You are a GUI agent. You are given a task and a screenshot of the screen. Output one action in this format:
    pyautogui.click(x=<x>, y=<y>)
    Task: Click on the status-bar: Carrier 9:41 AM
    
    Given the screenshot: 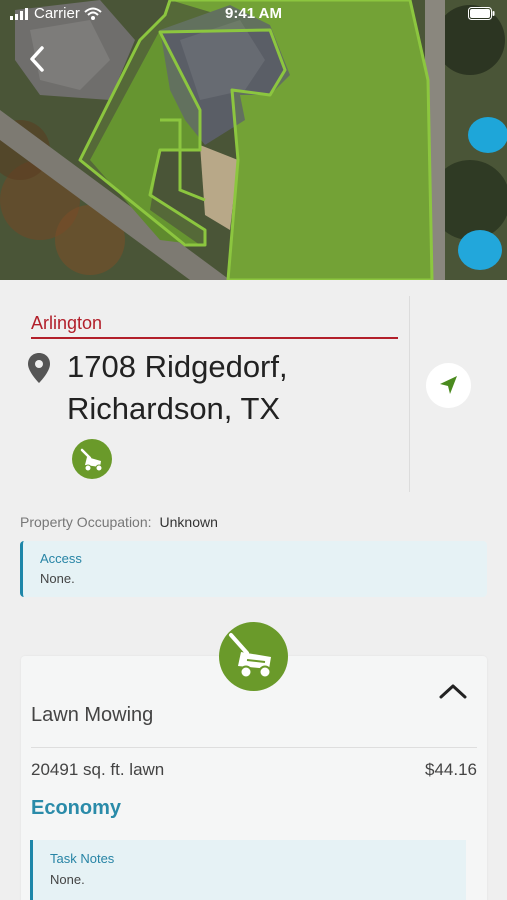 What is the action you would take?
    pyautogui.click(x=253, y=14)
    